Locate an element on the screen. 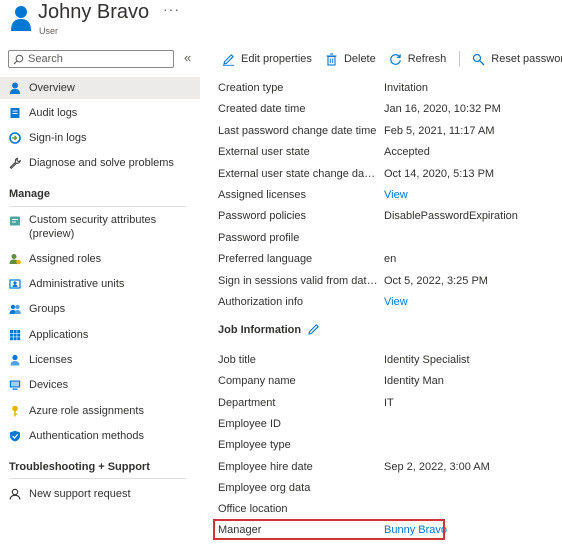 The image size is (562, 547). search-icon is located at coordinates (18, 59).